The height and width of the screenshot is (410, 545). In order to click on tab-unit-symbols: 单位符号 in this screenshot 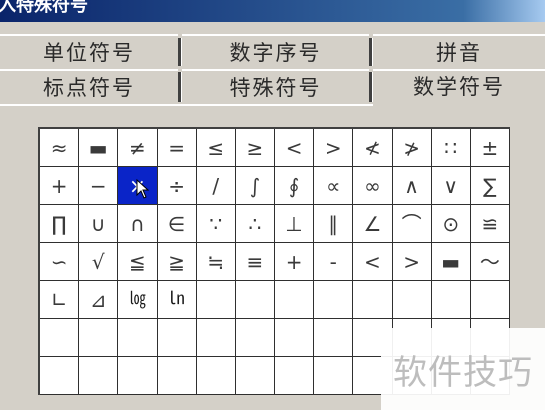, I will do `click(89, 51)`.